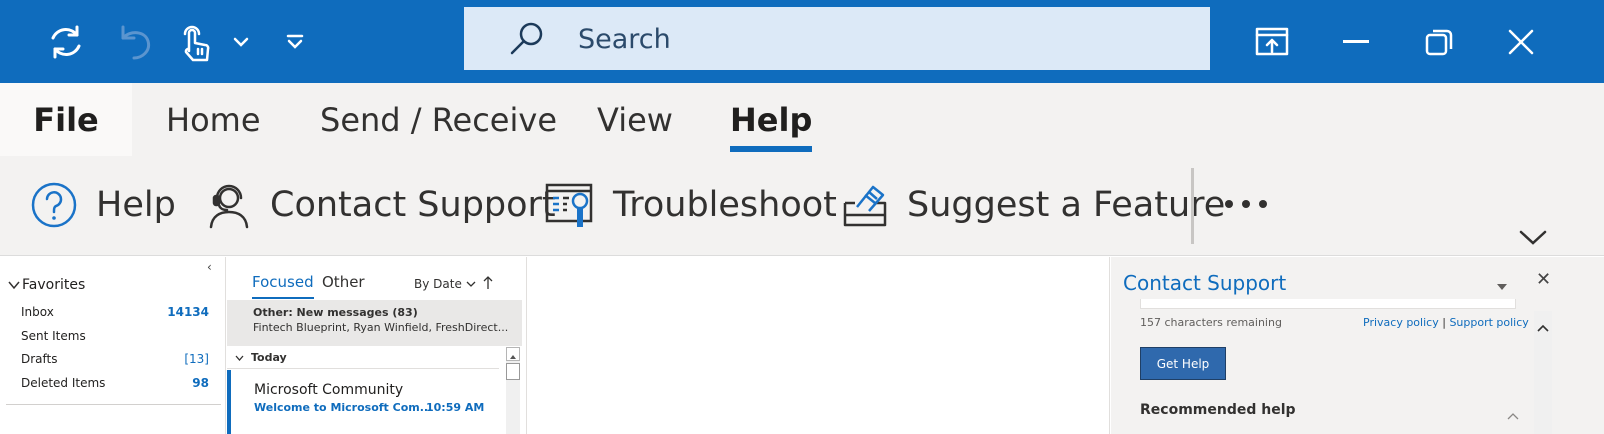 This screenshot has height=434, width=1604. Describe the element at coordinates (438, 284) in the screenshot. I see `sort-by-label: By Date` at that location.